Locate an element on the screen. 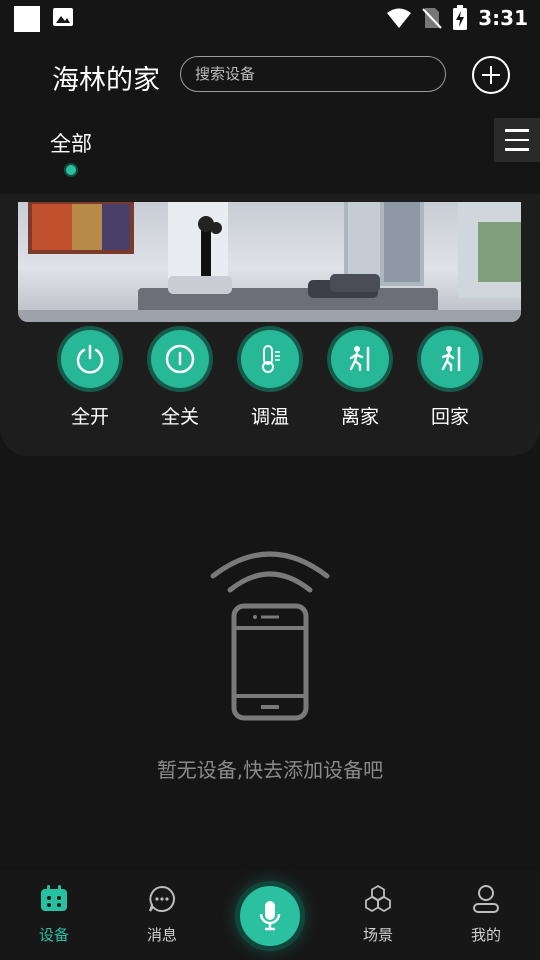 The width and height of the screenshot is (540, 960). add-device-button is located at coordinates (491, 75).